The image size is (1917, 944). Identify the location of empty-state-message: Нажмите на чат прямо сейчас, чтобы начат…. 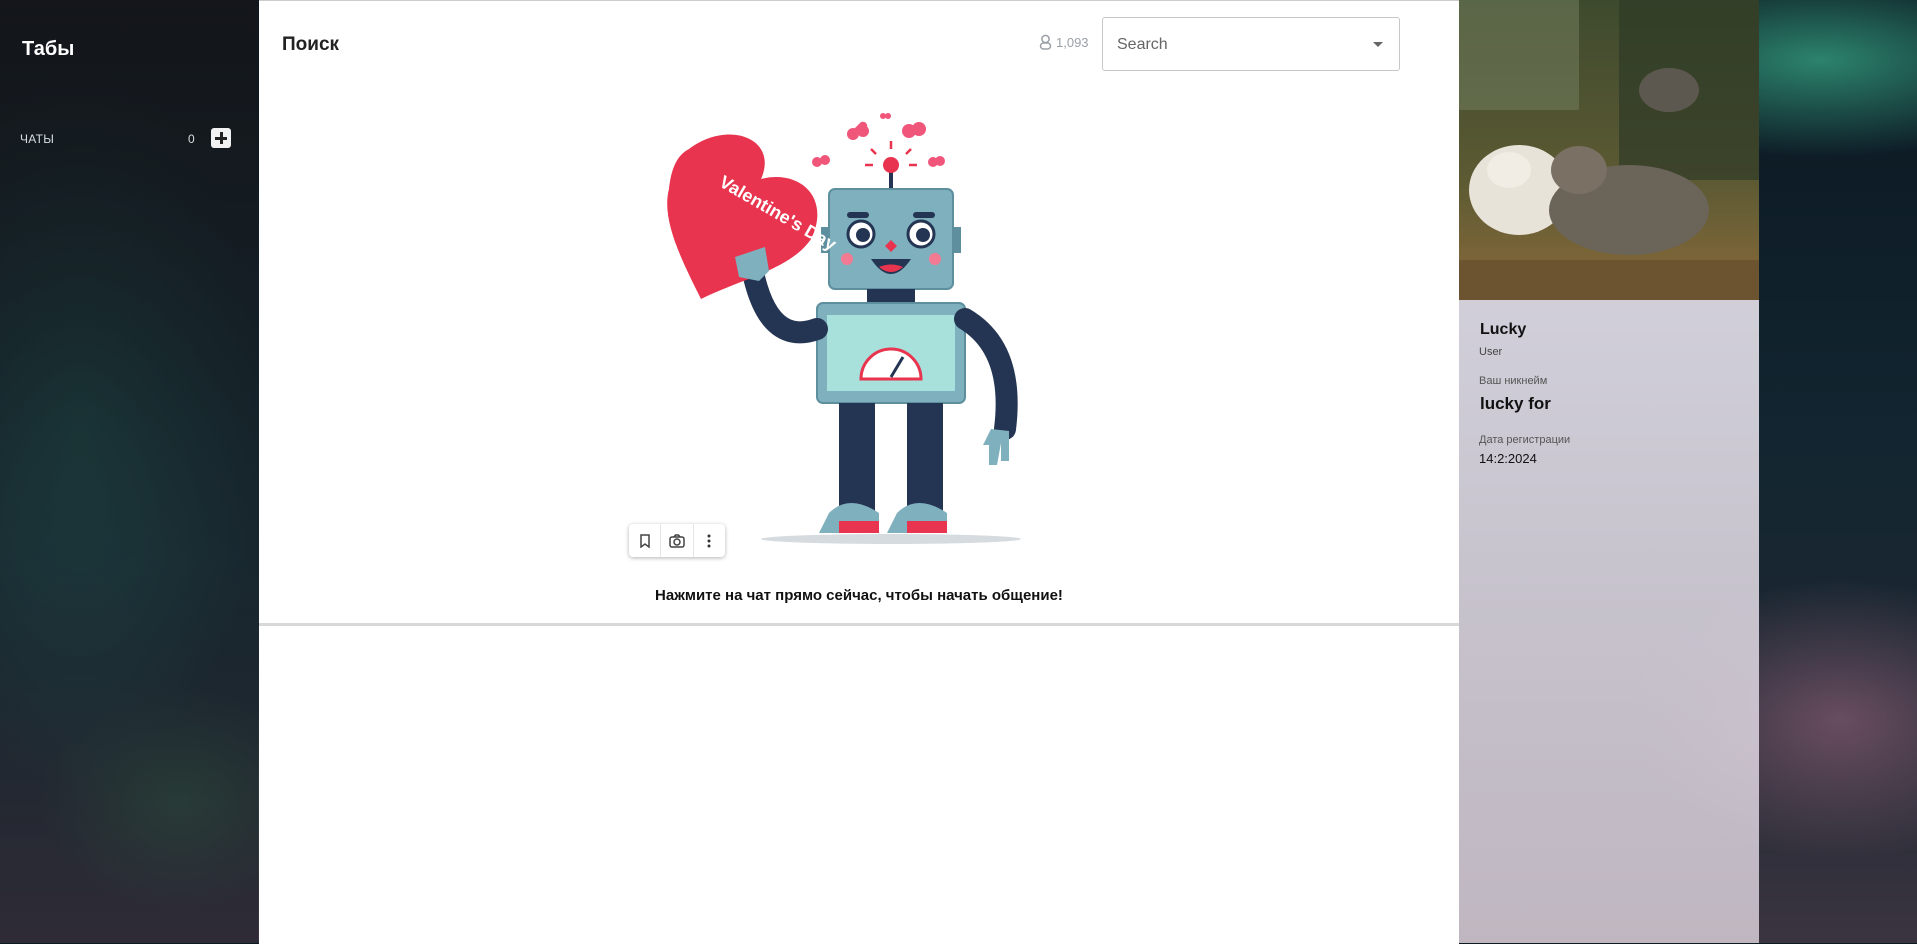
(859, 595).